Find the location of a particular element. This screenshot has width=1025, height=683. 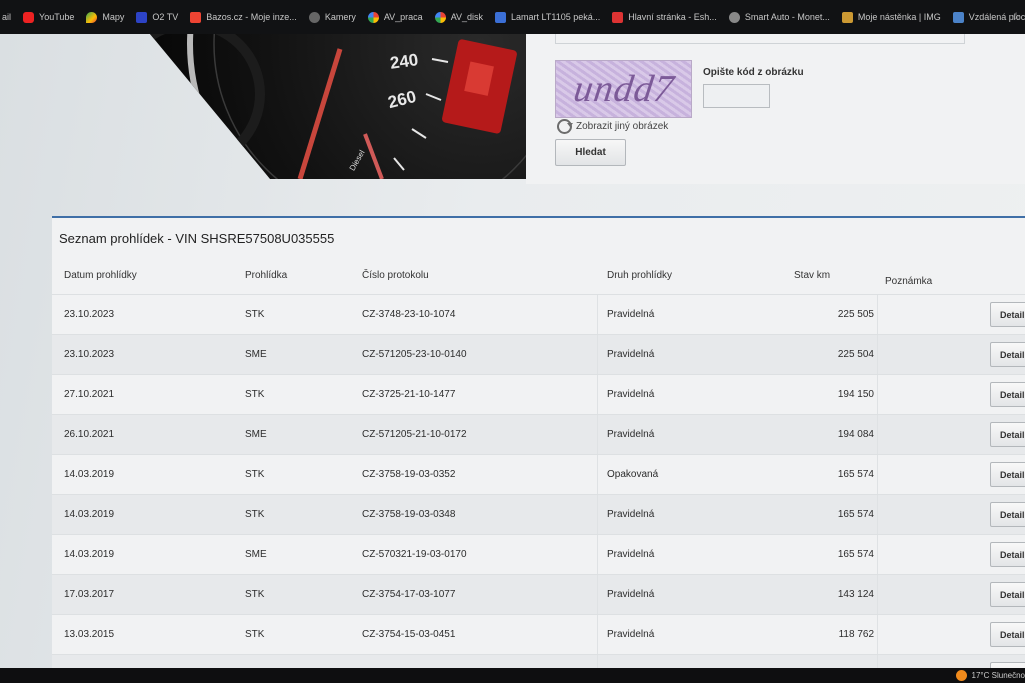

cell-date: 23.10.2023 is located at coordinates (89, 354).